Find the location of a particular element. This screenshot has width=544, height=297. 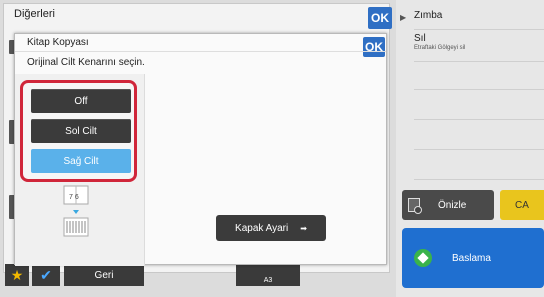

option-left-binding-button: Sol Cilt is located at coordinates (81, 131).